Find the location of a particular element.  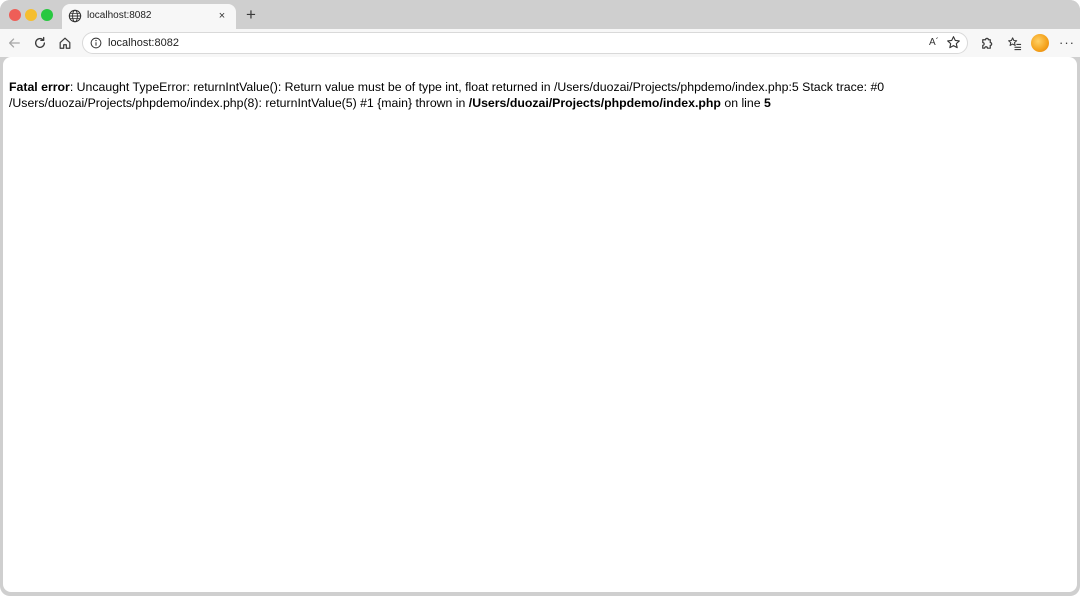

home-button is located at coordinates (65, 43).